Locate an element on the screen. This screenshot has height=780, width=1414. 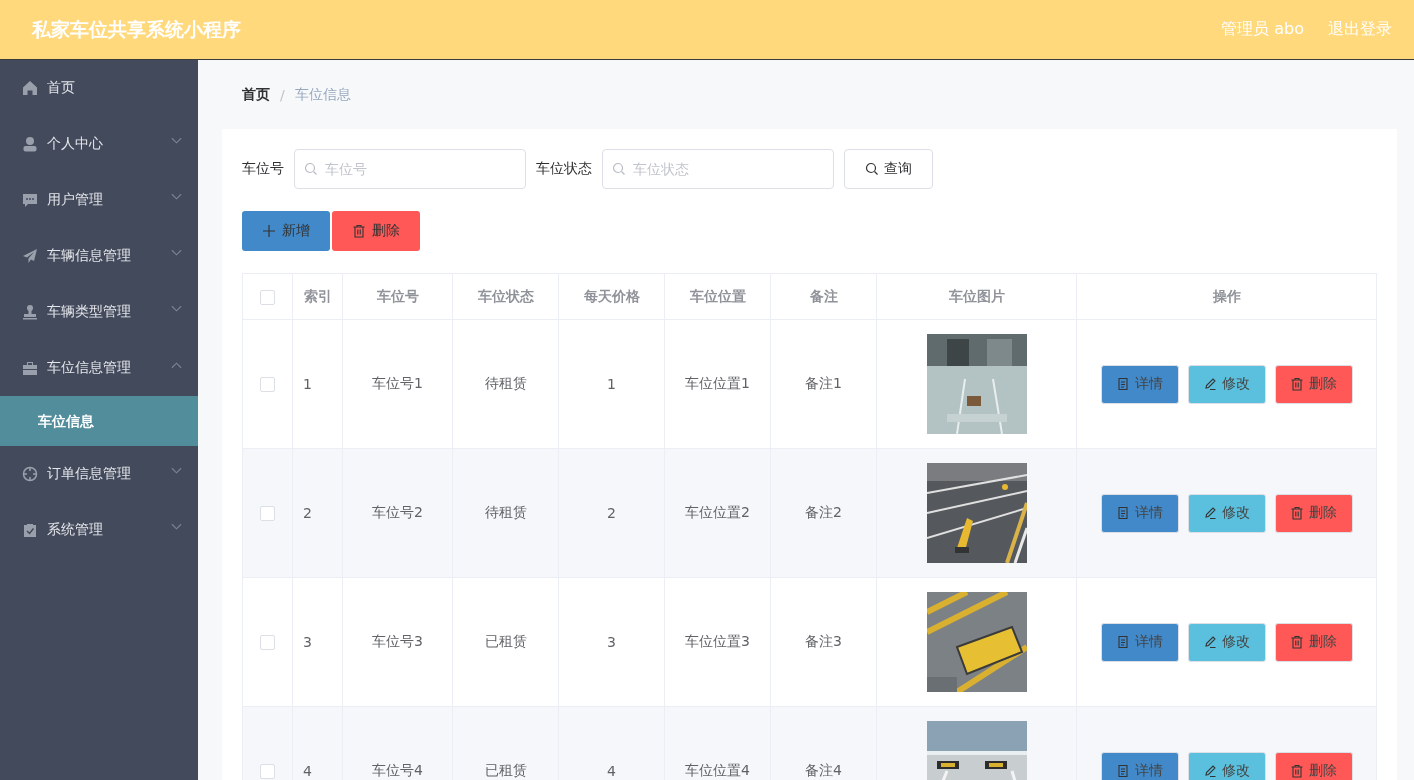
table-cell: 备注1 is located at coordinates (823, 383).